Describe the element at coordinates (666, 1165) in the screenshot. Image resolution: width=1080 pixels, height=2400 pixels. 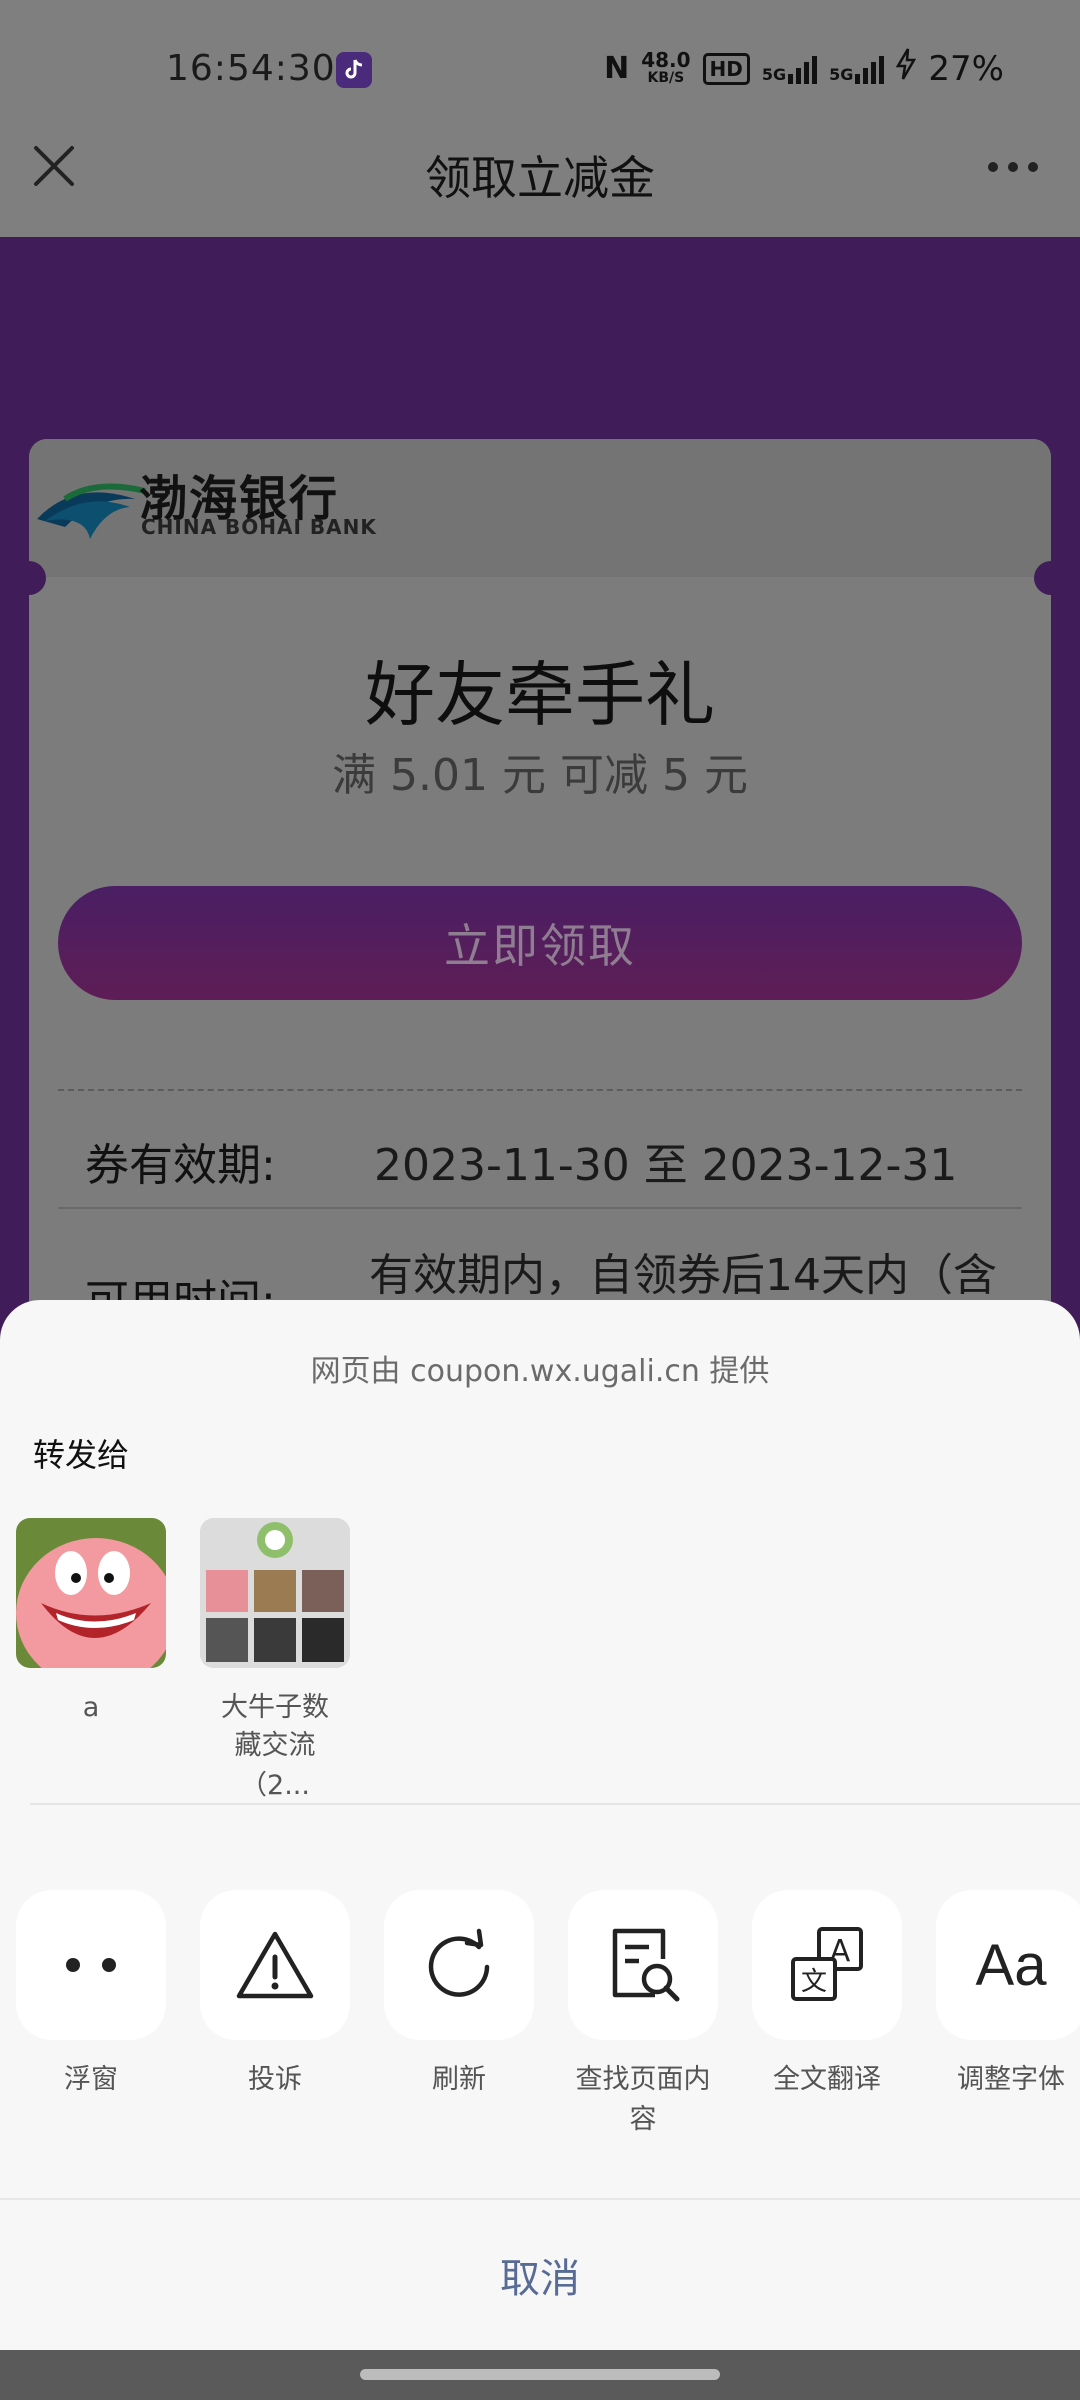
I see `validity-value: 2023-11-30 至 2023-12-31` at that location.